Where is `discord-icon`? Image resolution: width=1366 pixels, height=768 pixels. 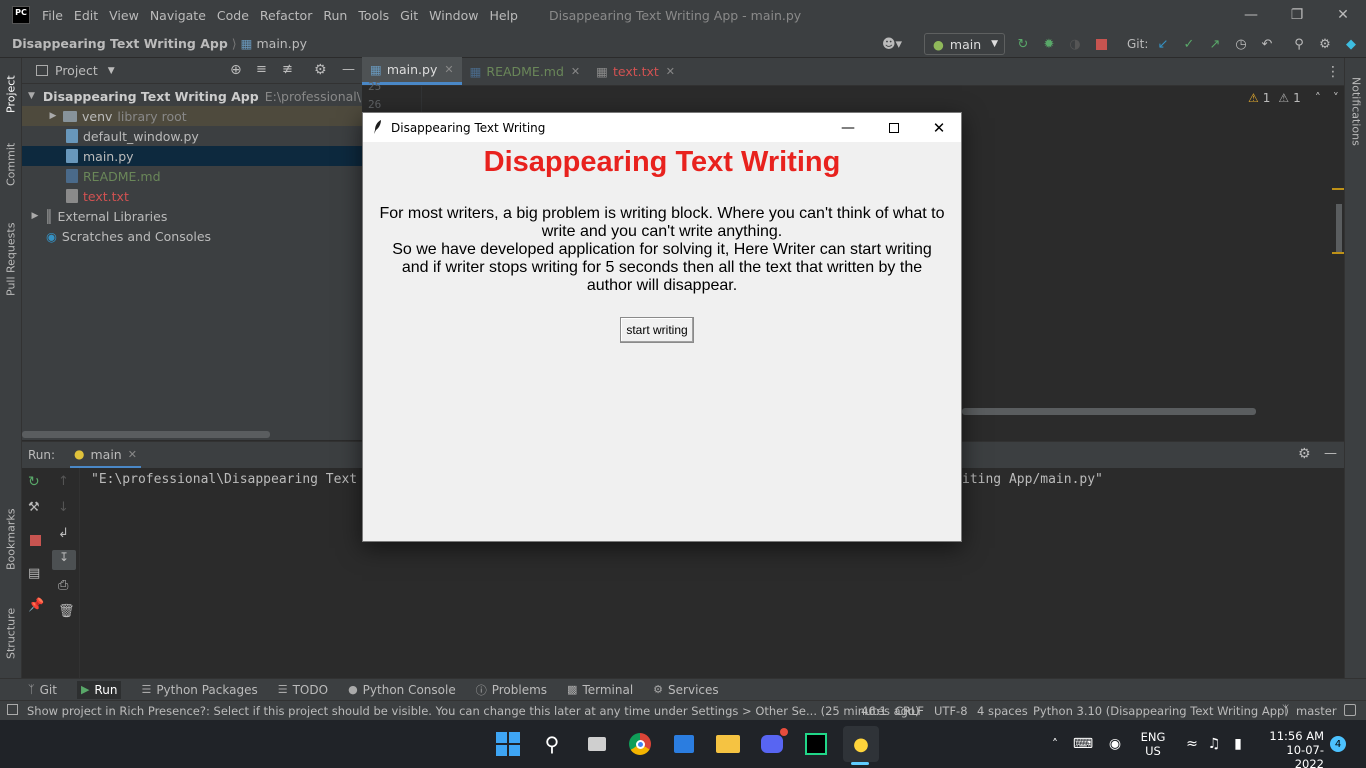
discord-icon is located at coordinates (773, 743).